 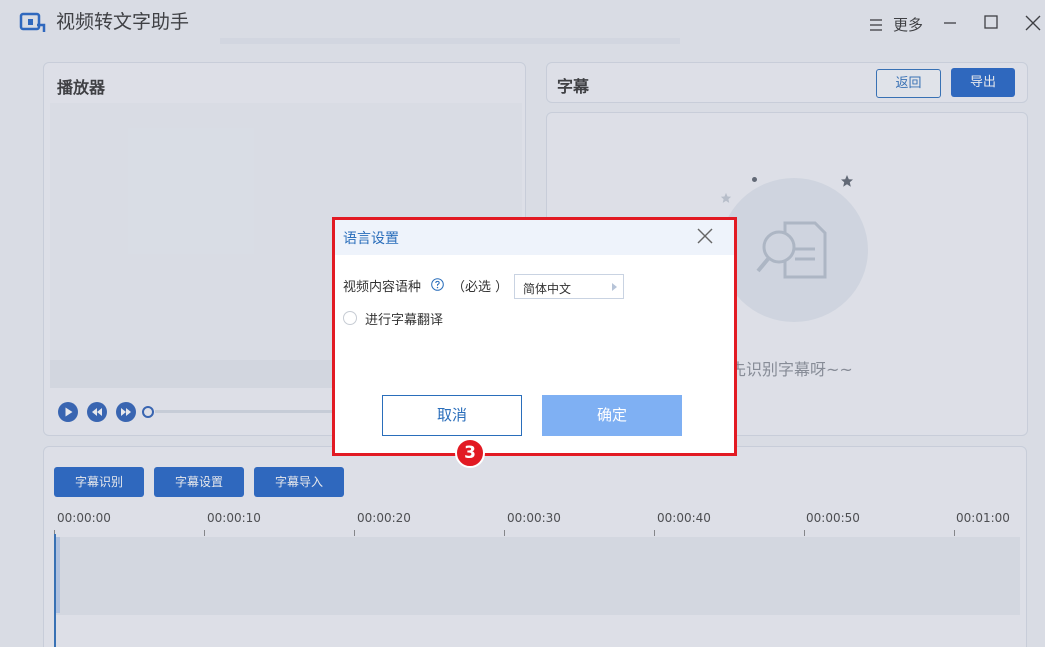 What do you see at coordinates (534, 336) in the screenshot?
I see `highlight-annotation` at bounding box center [534, 336].